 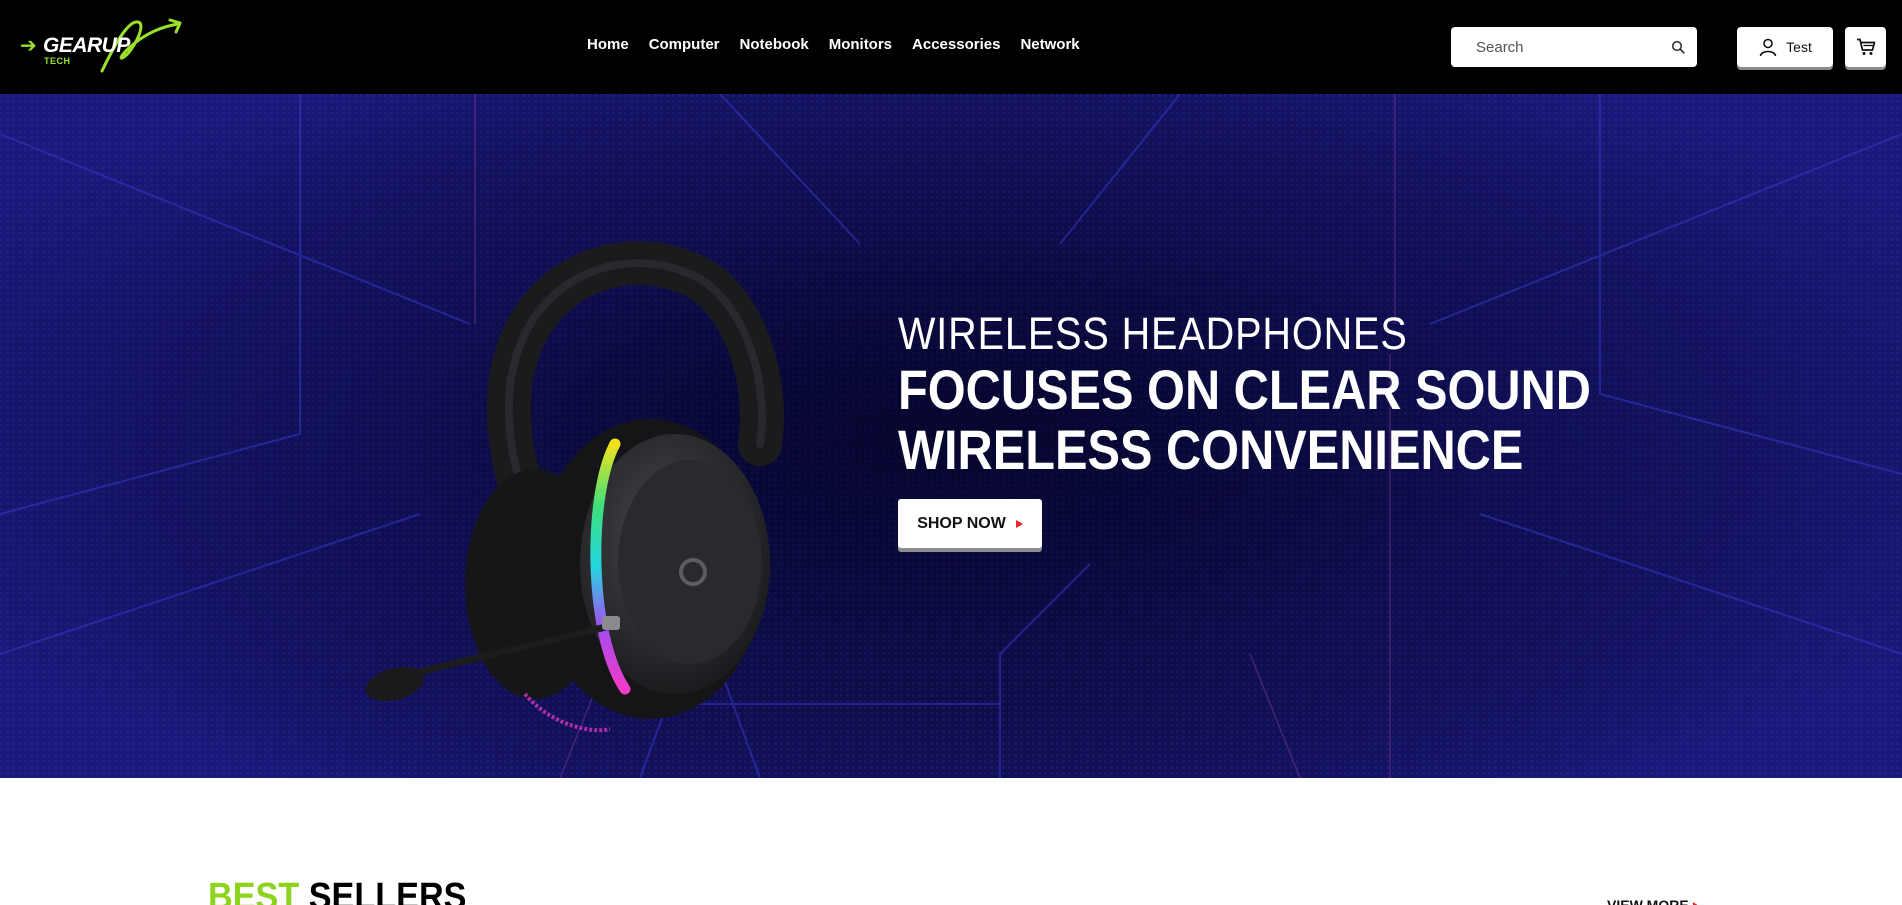 I want to click on search-icon, so click(x=1678, y=47).